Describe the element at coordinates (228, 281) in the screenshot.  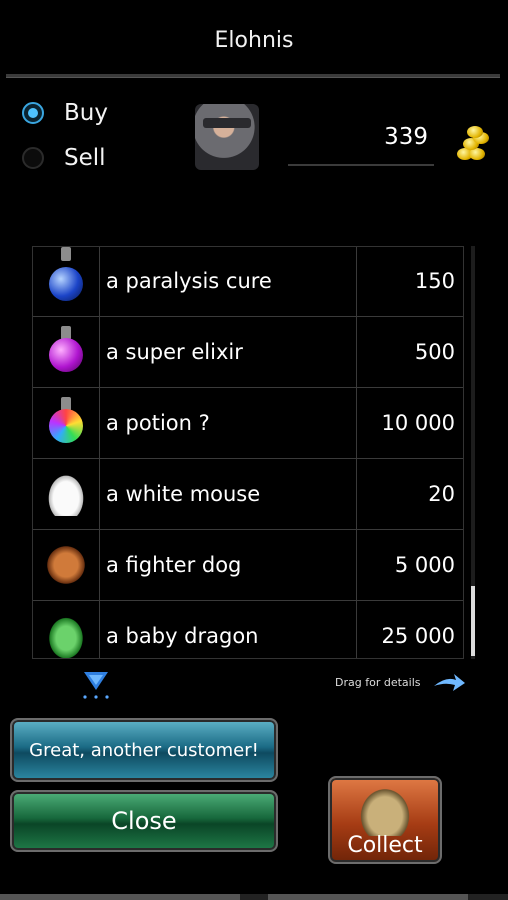
I see `item-name: a paralysis cure` at that location.